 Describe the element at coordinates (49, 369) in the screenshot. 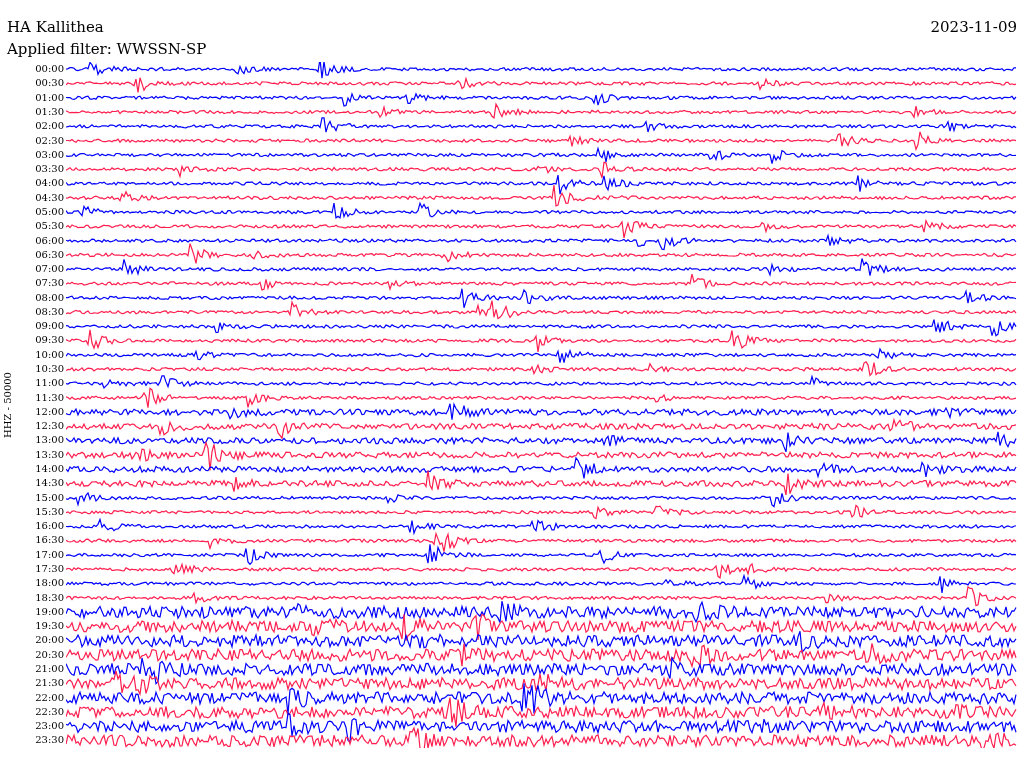

I see `time-label: 10:30` at that location.